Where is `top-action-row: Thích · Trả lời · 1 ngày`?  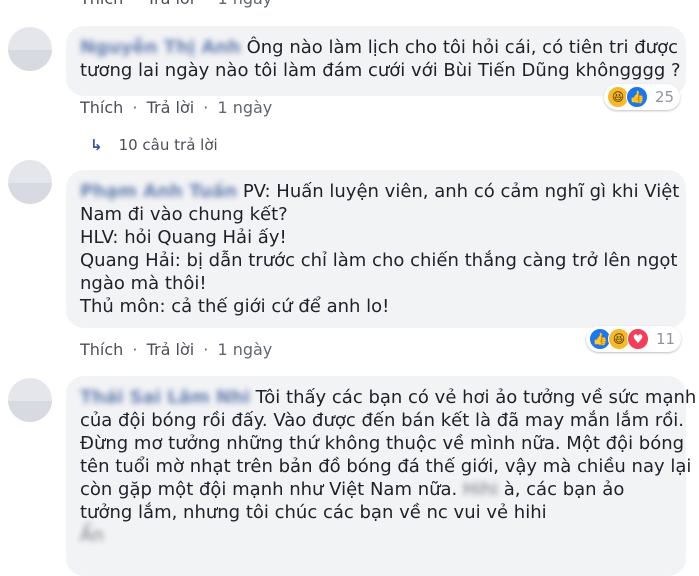 top-action-row: Thích · Trả lời · 1 ngày is located at coordinates (176, 4).